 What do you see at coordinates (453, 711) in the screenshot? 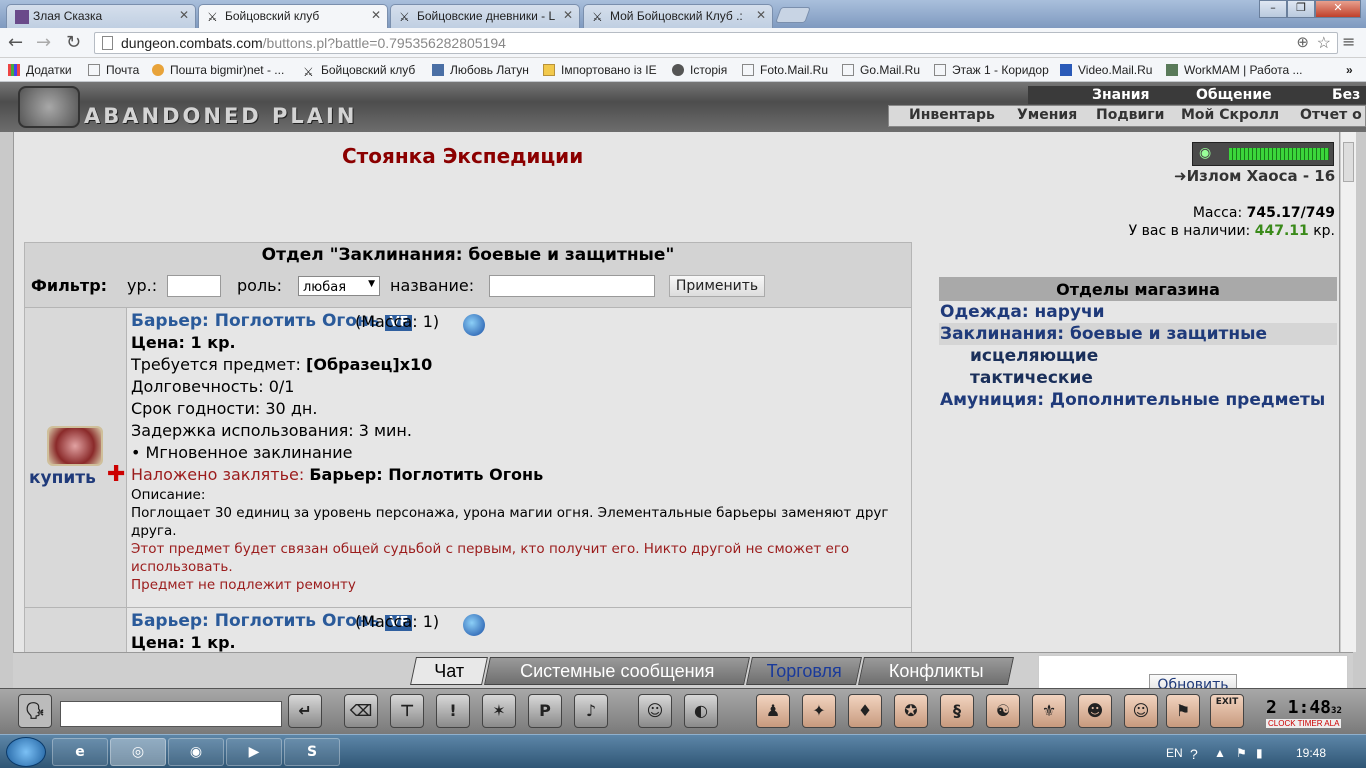
I see `alert-icon: !` at bounding box center [453, 711].